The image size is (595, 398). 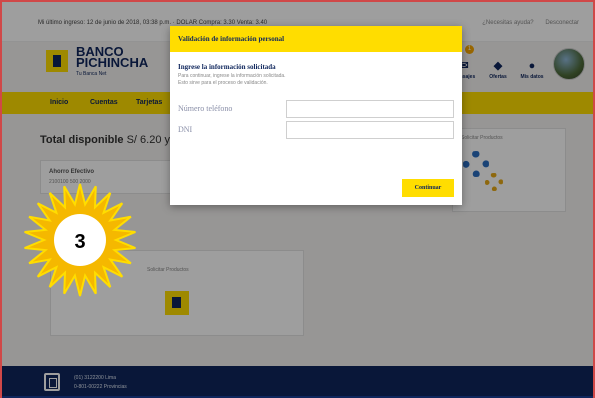 I want to click on step-number: 3, so click(x=79, y=242).